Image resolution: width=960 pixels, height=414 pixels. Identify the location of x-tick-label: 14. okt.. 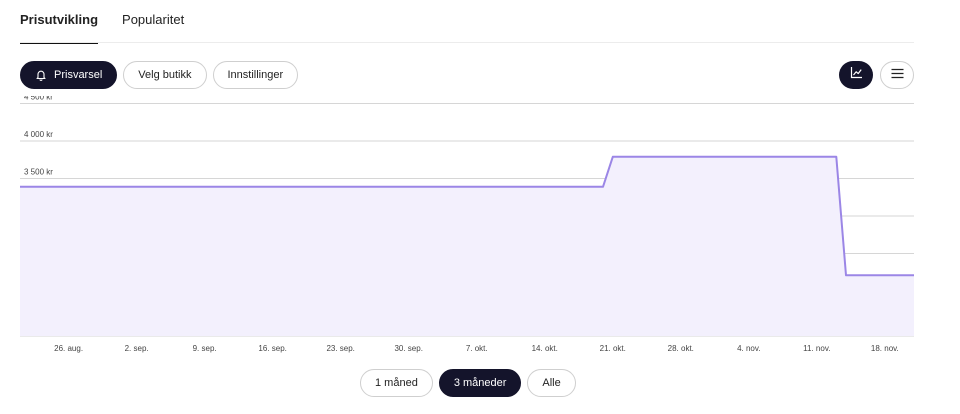
(545, 348).